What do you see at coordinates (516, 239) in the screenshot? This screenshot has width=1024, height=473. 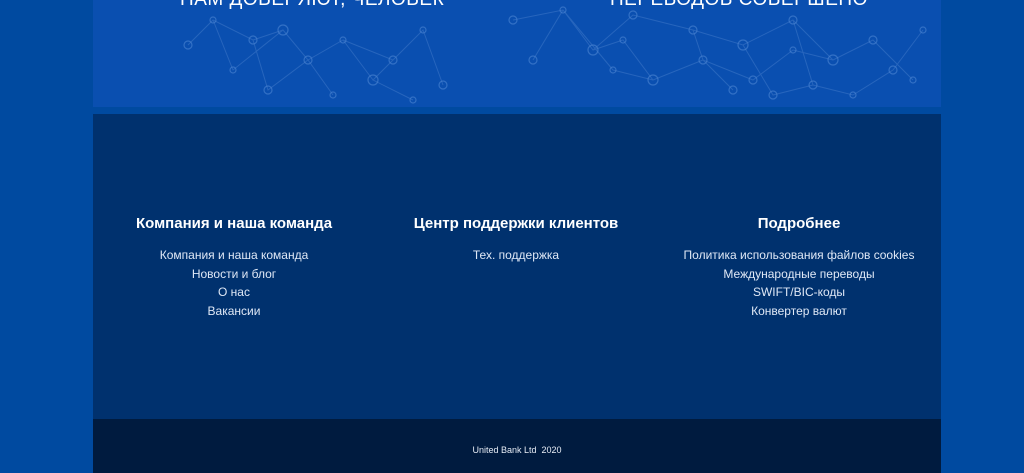 I see `footer-column-support: Центр поддержки клиентов Тех. поддержка` at bounding box center [516, 239].